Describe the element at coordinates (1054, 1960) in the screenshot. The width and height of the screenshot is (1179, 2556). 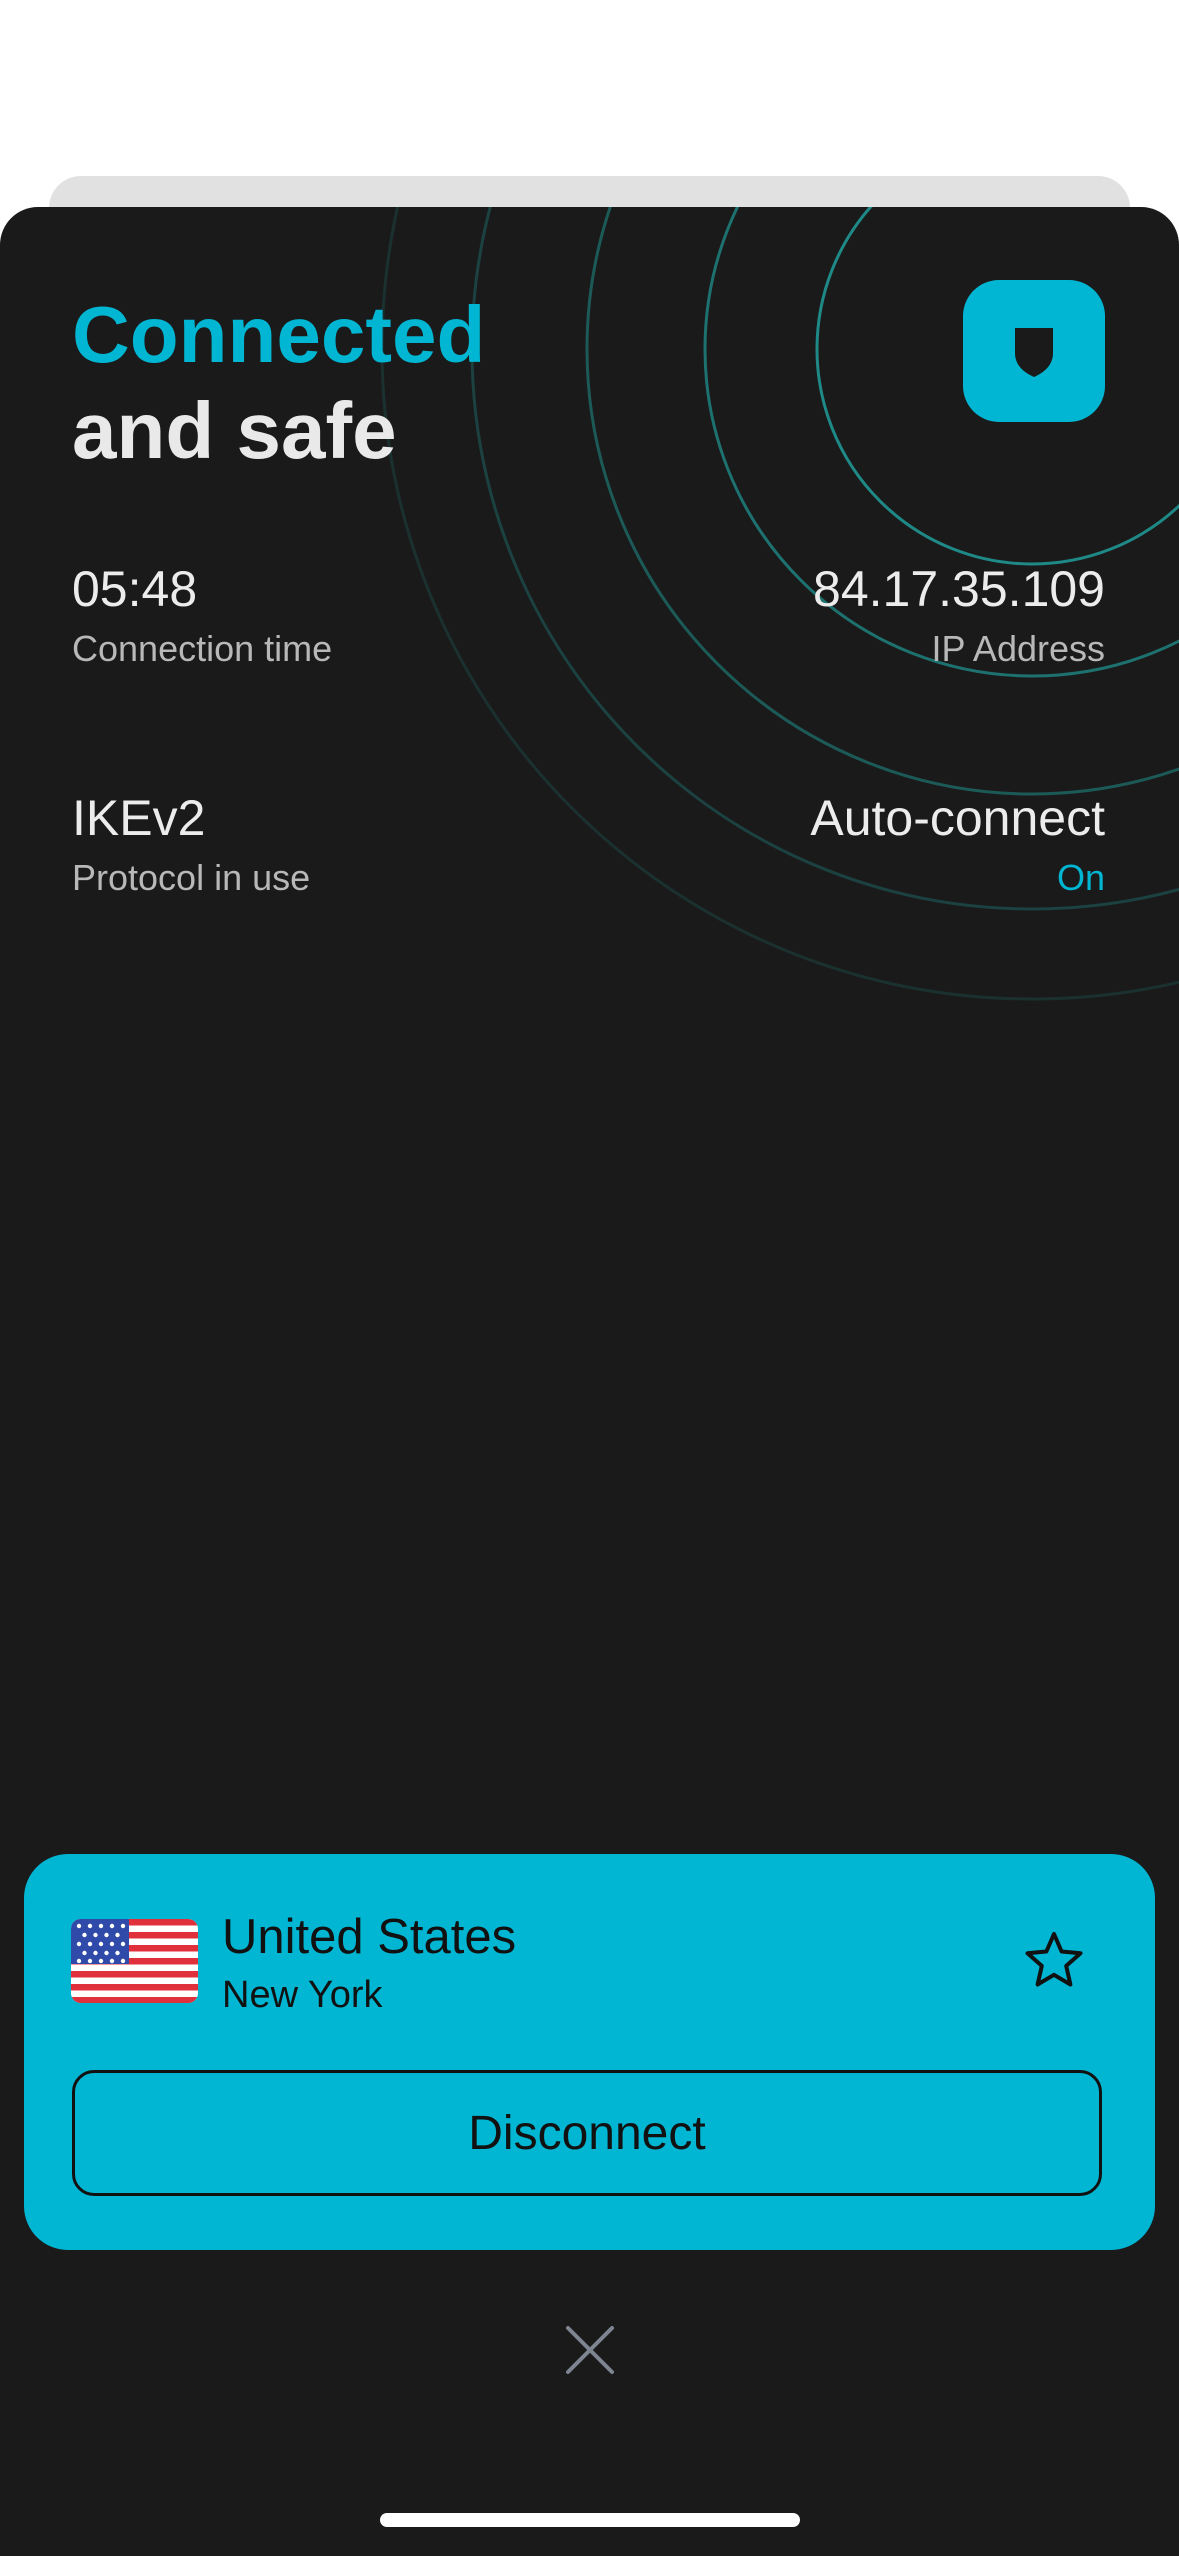
I see `star-icon` at that location.